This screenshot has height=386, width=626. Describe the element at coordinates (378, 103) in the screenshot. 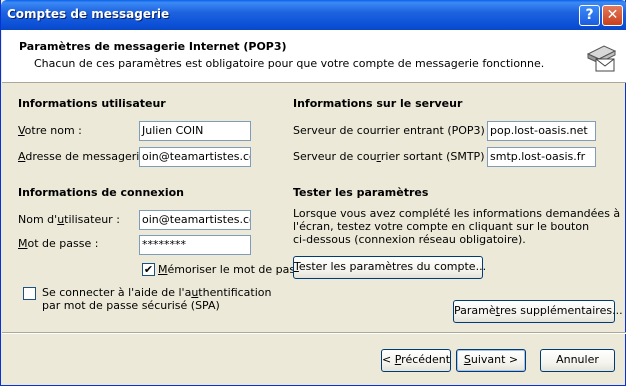

I see `server-info-heading: Informations sur le serveur` at that location.